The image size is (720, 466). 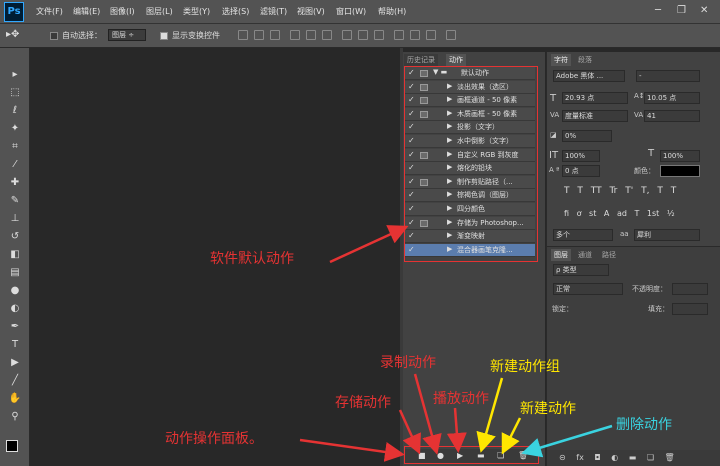 What do you see at coordinates (644, 425) in the screenshot?
I see `annotation-delete: 删除动作` at bounding box center [644, 425].